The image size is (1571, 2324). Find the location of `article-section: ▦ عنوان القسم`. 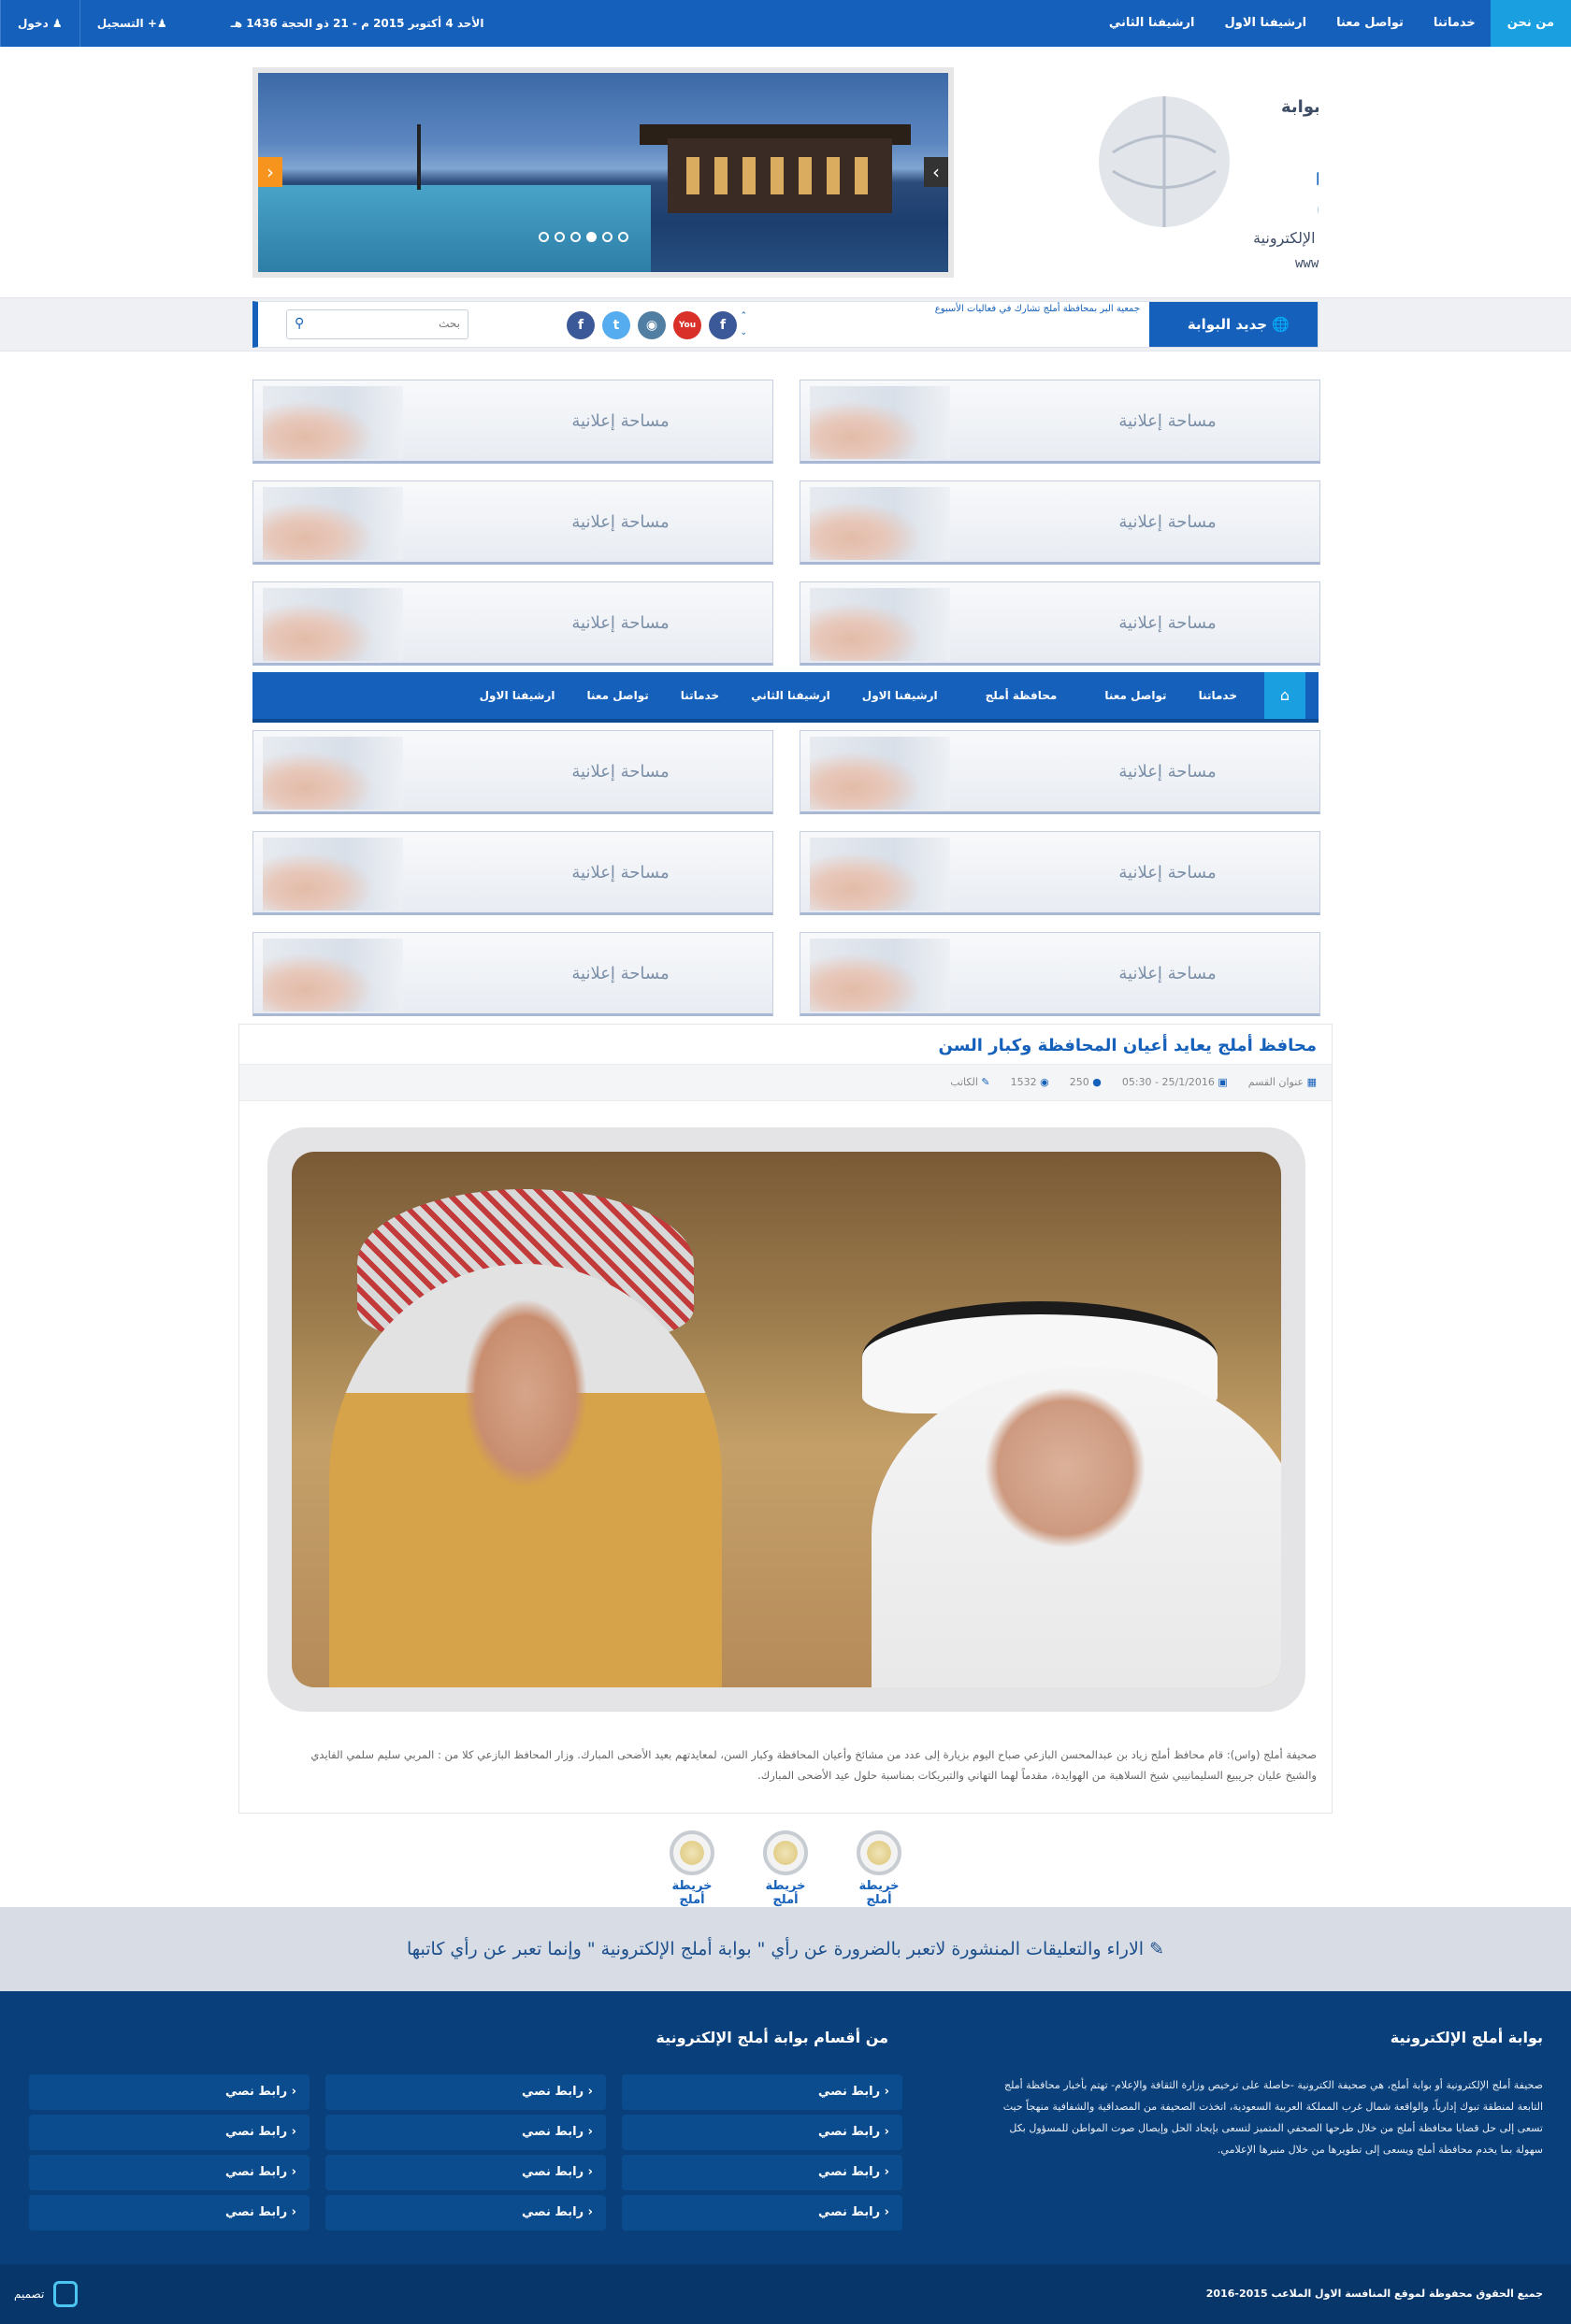

article-section: ▦ عنوان القسم is located at coordinates (1282, 1082).